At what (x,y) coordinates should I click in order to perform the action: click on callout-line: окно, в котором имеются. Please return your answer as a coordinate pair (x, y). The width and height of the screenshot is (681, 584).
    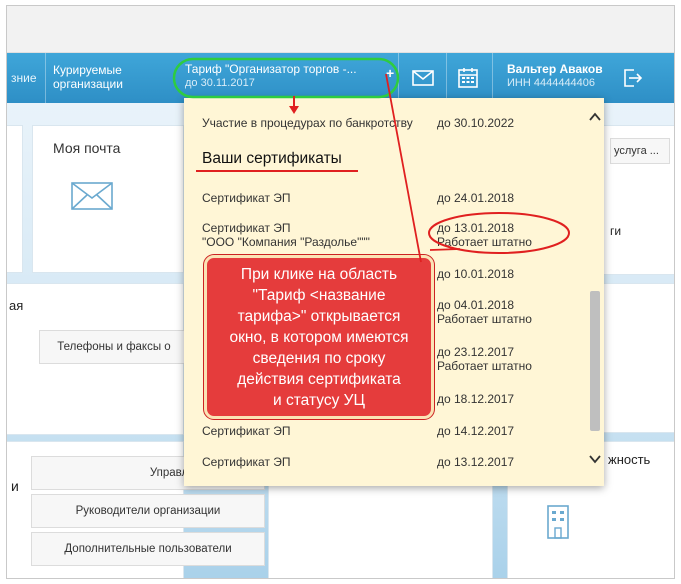
    Looking at the image, I should click on (319, 337).